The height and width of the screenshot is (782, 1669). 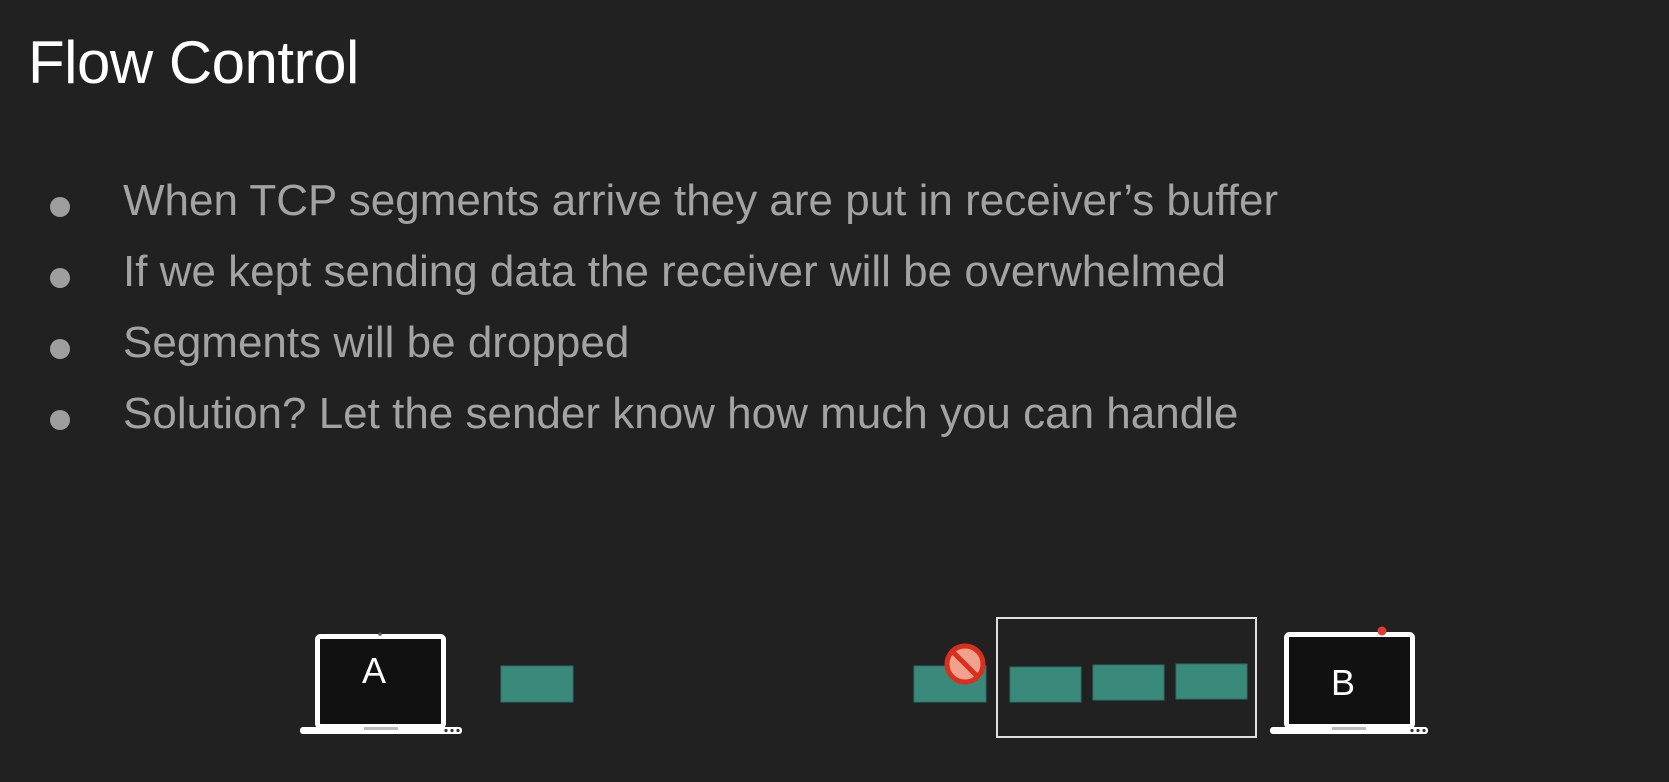 I want to click on no-entry-icon, so click(x=965, y=664).